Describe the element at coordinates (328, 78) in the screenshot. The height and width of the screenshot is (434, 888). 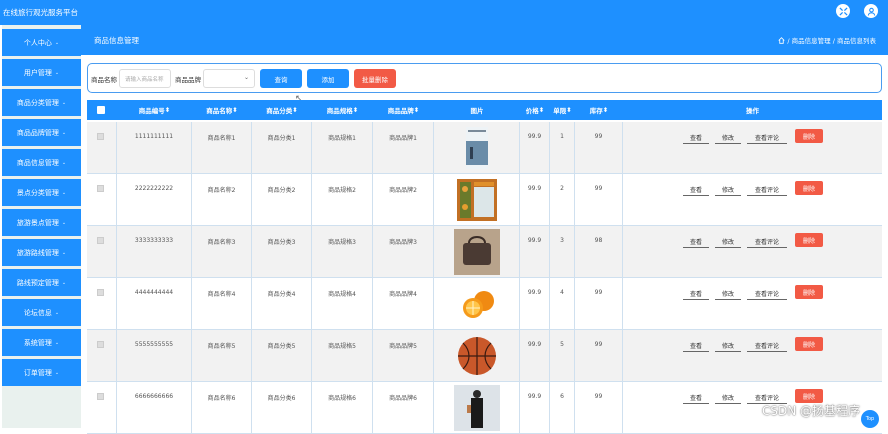
I see `add-button: 添加` at that location.